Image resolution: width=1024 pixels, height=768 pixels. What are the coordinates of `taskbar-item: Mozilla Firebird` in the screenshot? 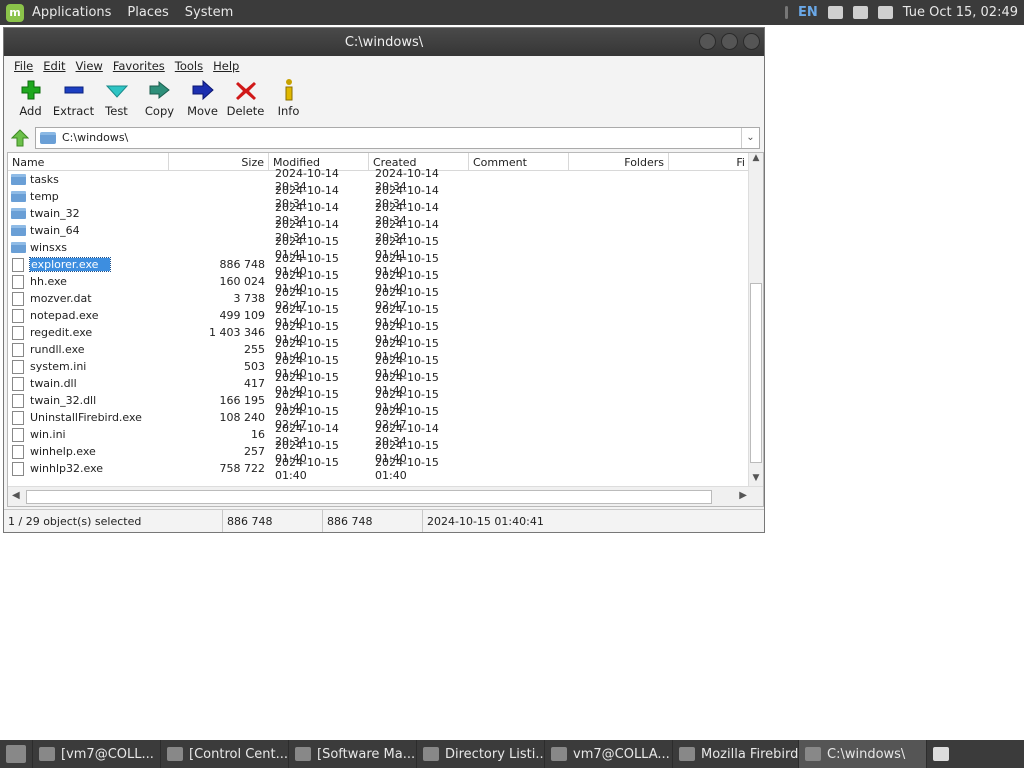 It's located at (735, 754).